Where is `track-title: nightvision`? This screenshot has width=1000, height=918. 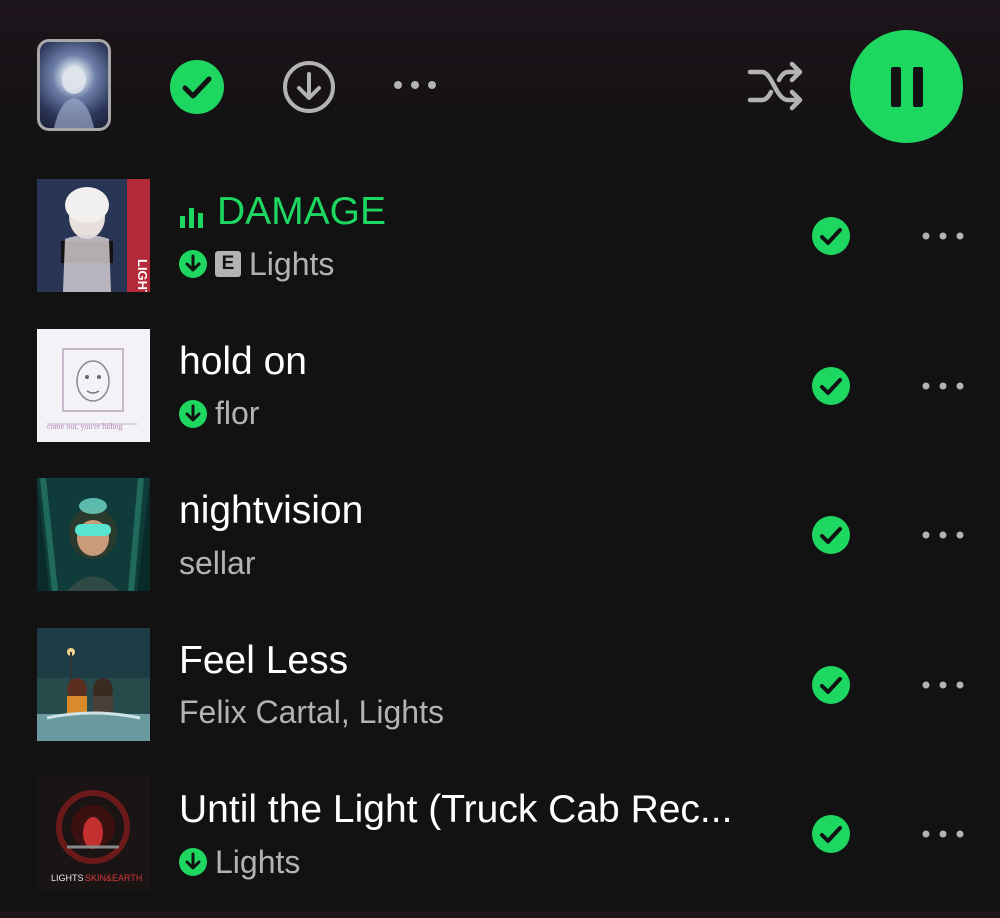 track-title: nightvision is located at coordinates (271, 510).